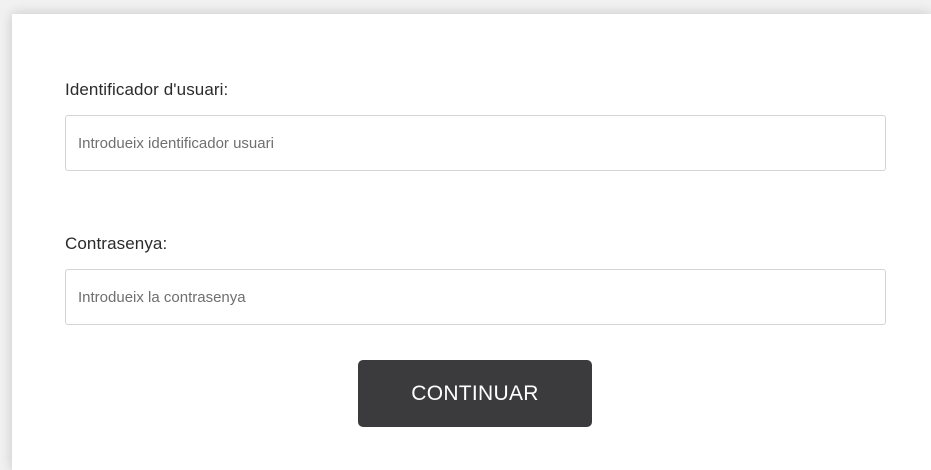 This screenshot has height=470, width=931. I want to click on continue-button: CONTINUAR, so click(475, 393).